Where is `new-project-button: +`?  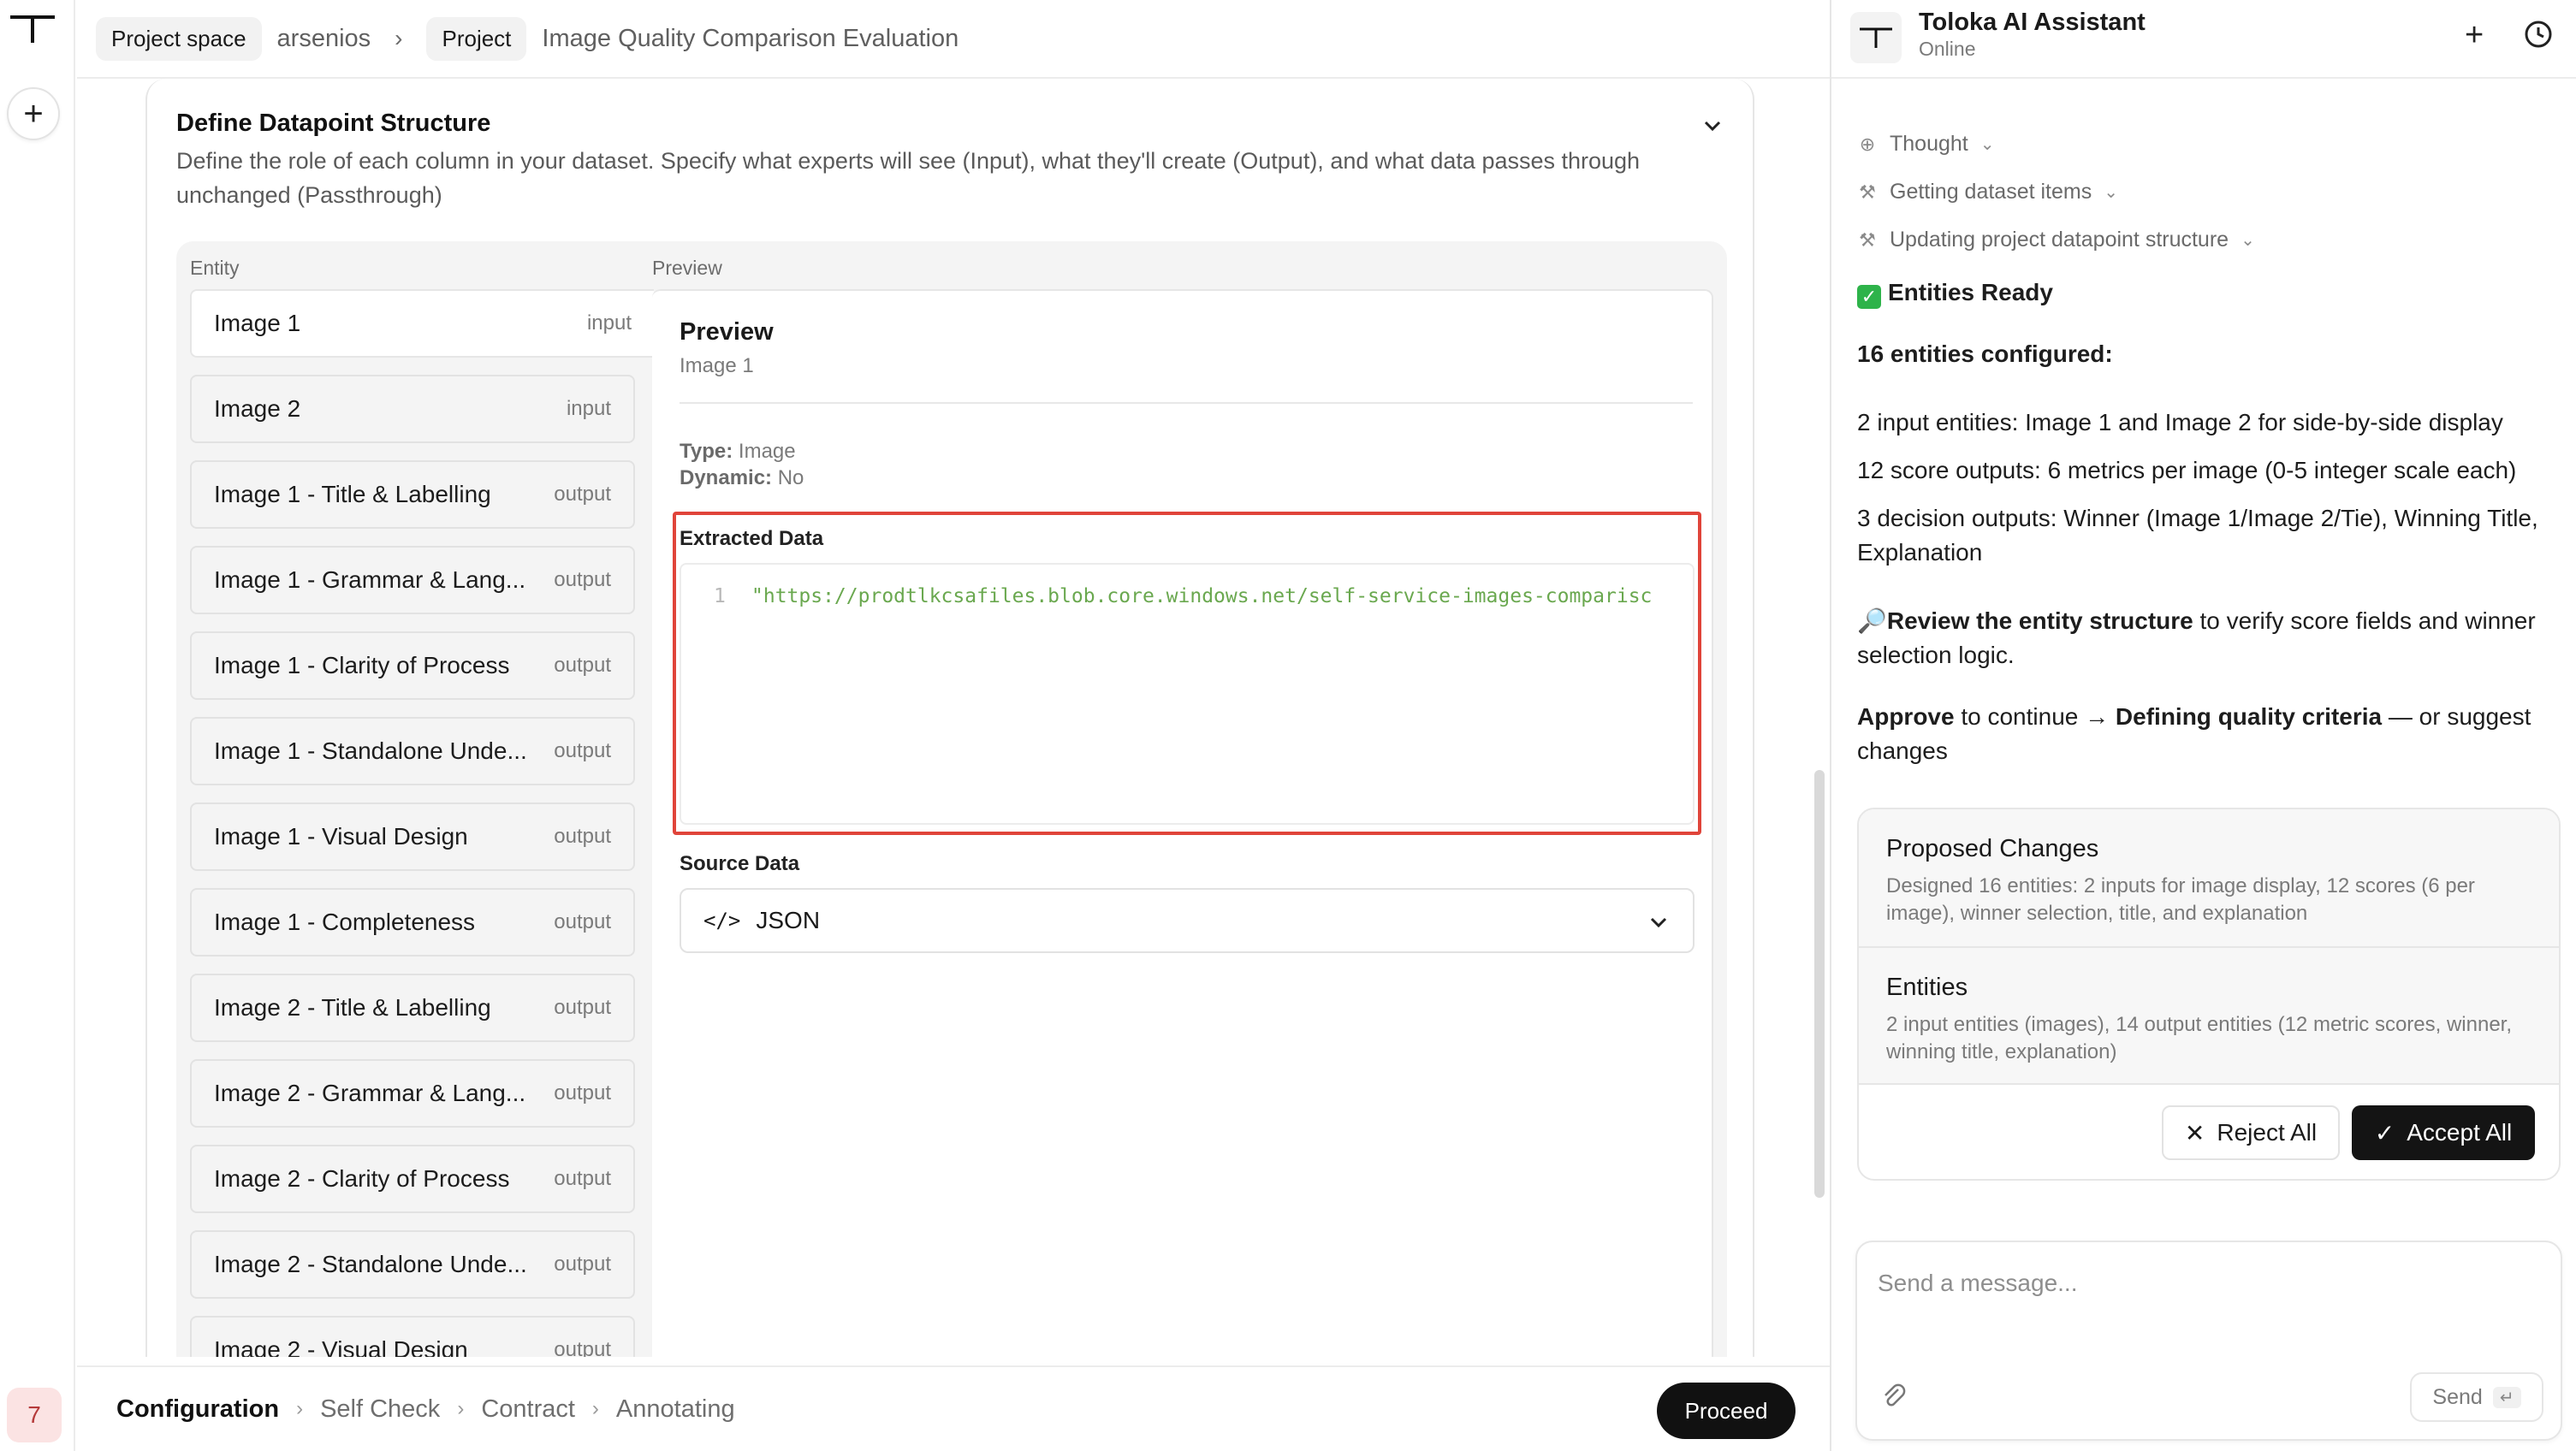 new-project-button: + is located at coordinates (33, 113).